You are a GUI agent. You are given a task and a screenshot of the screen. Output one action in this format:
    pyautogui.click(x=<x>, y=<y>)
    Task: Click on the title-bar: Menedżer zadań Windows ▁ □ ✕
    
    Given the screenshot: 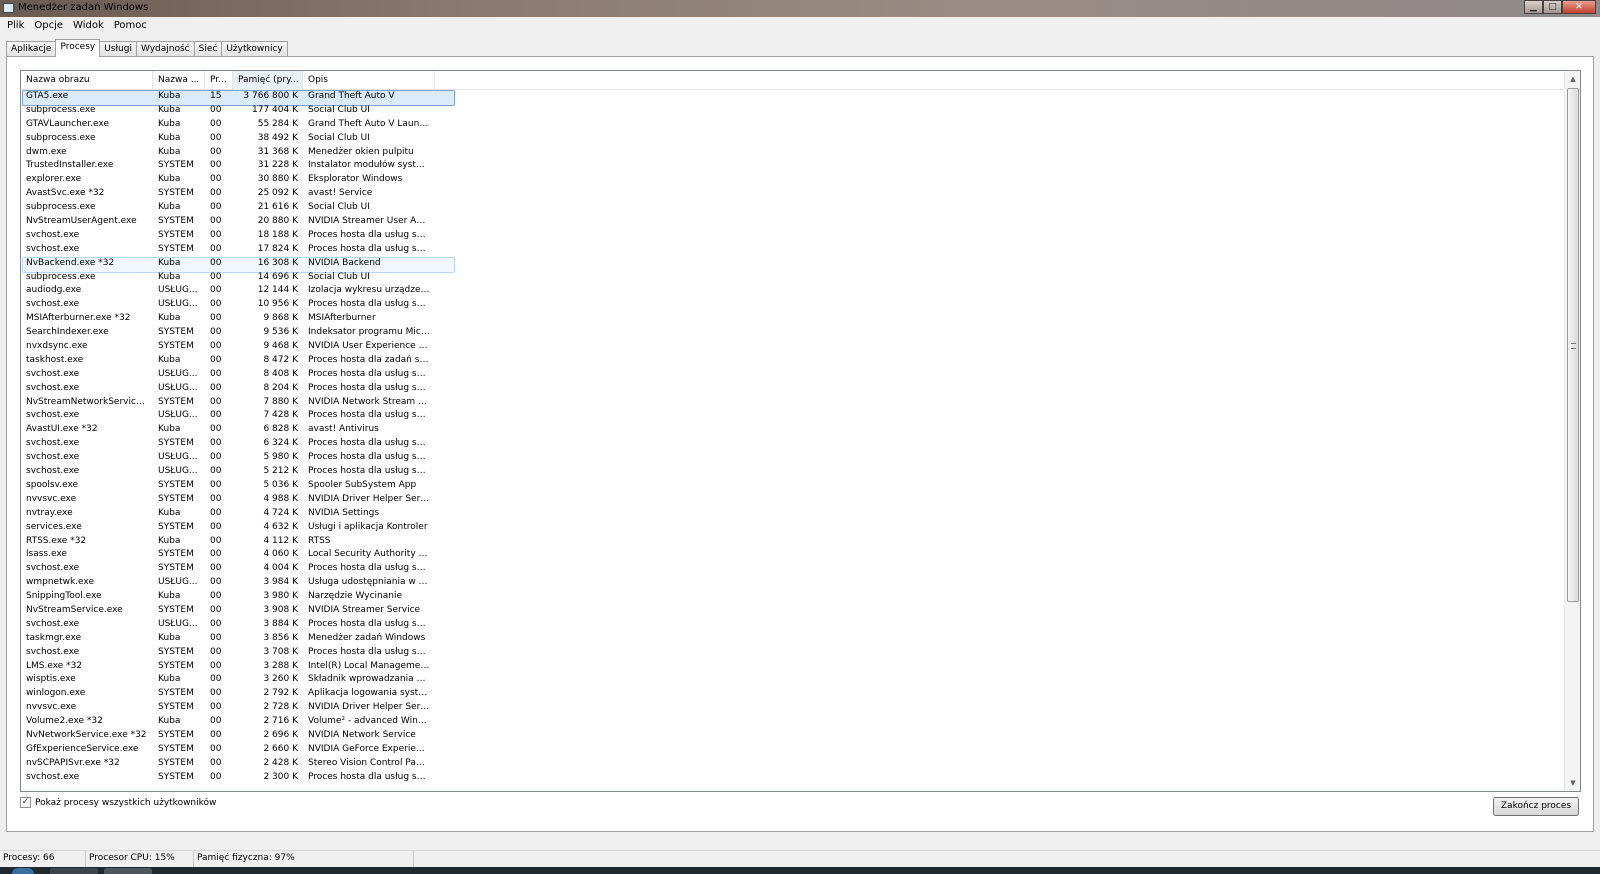 What is the action you would take?
    pyautogui.click(x=800, y=8)
    